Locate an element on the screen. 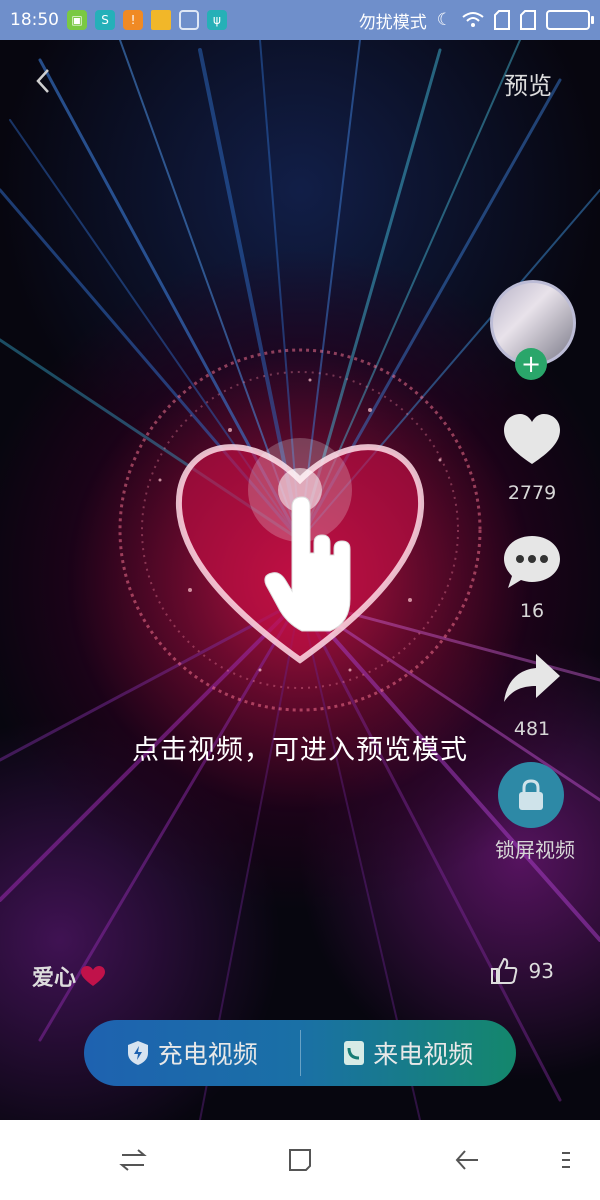 The width and height of the screenshot is (600, 1200). status-right: 勿扰模式 ☾ is located at coordinates (476, 20).